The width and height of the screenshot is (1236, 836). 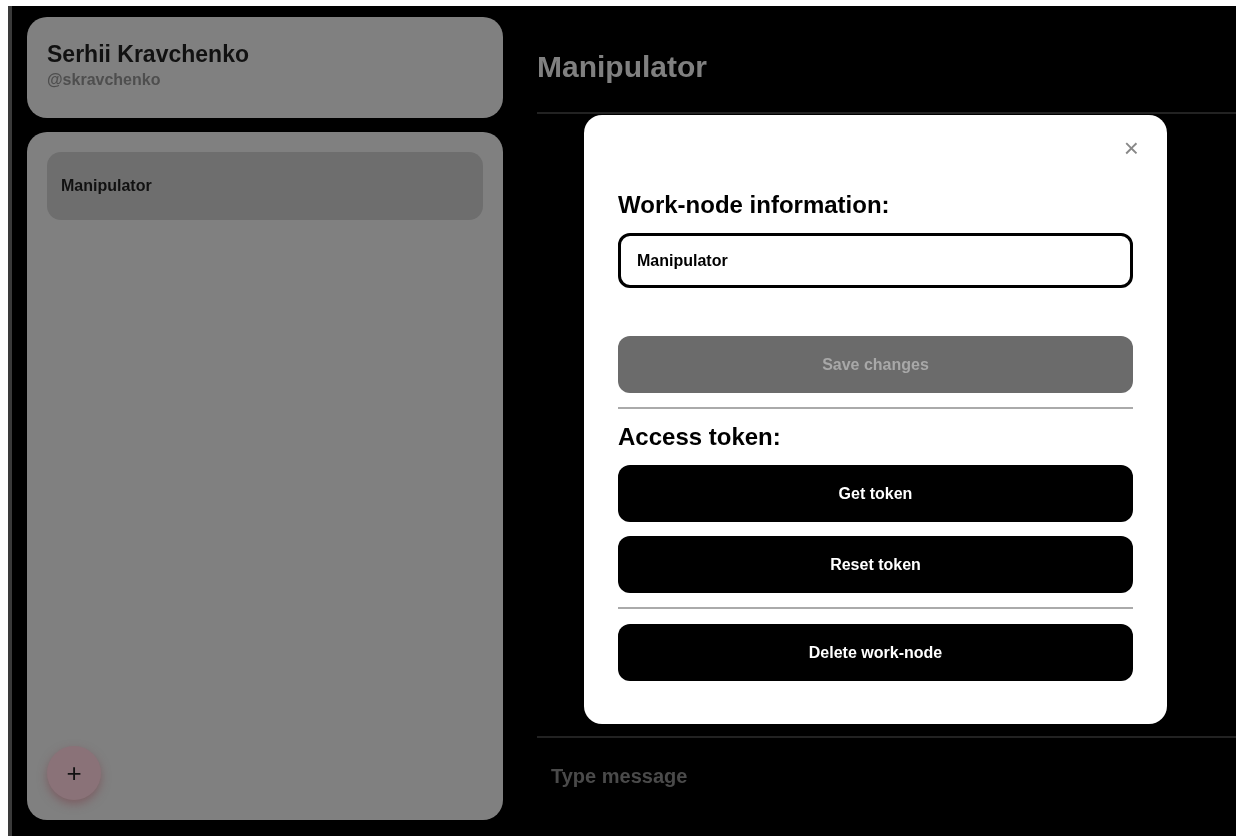 I want to click on add-button: +, so click(x=74, y=773).